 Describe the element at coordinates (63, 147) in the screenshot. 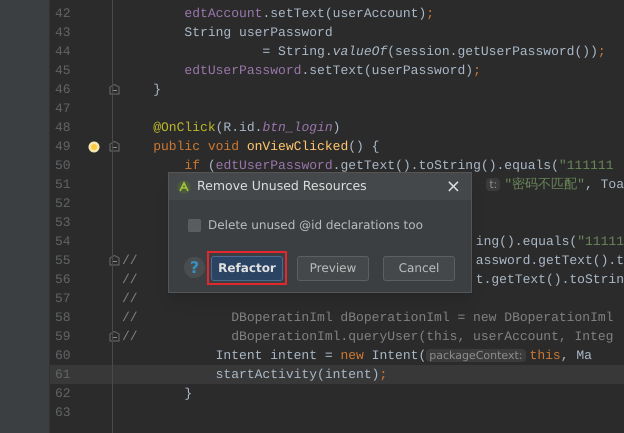

I see `line-number: 49` at that location.